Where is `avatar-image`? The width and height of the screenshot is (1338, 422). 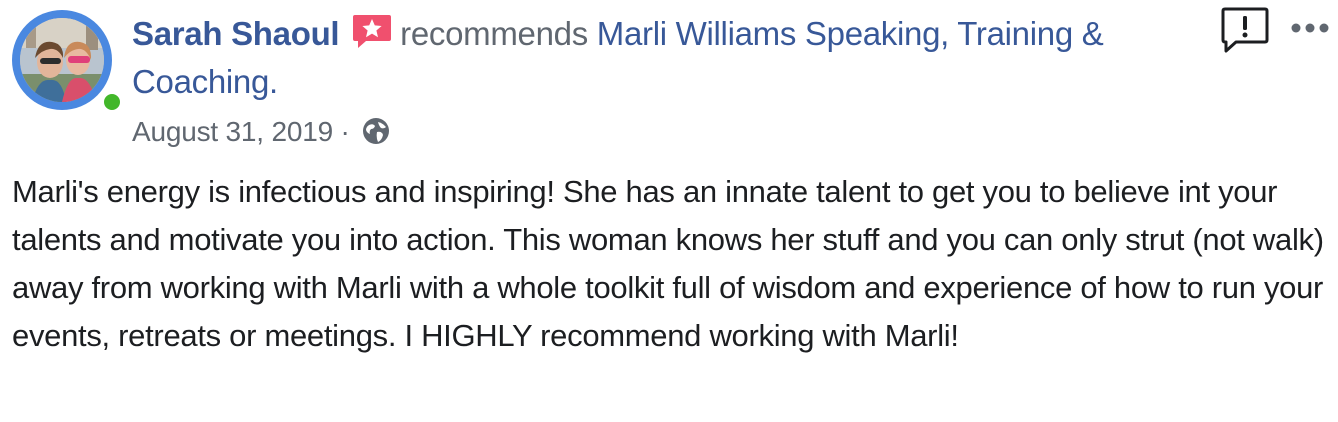
avatar-image is located at coordinates (62, 60).